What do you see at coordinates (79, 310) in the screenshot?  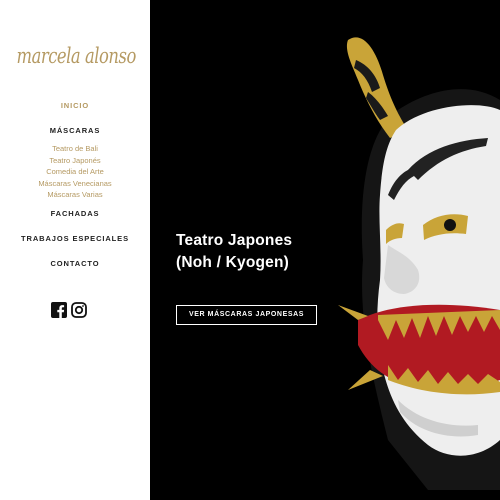 I see `instagram-icon` at bounding box center [79, 310].